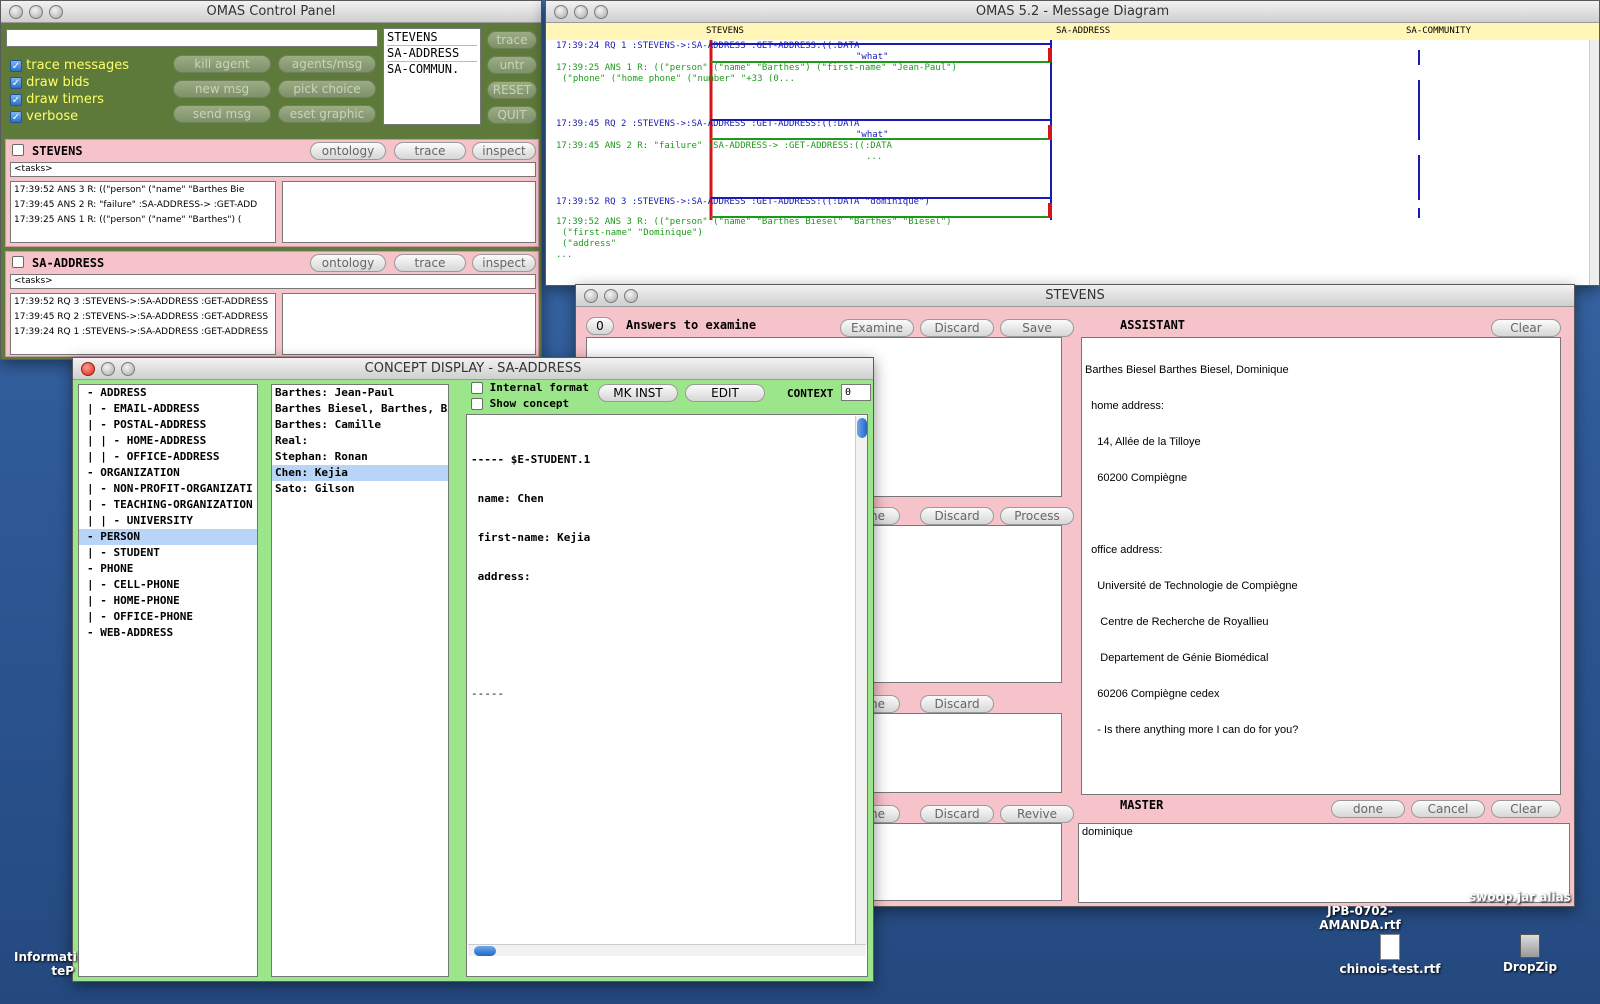 The height and width of the screenshot is (1004, 1600). What do you see at coordinates (327, 89) in the screenshot?
I see `pick-choice-button: pick choice` at bounding box center [327, 89].